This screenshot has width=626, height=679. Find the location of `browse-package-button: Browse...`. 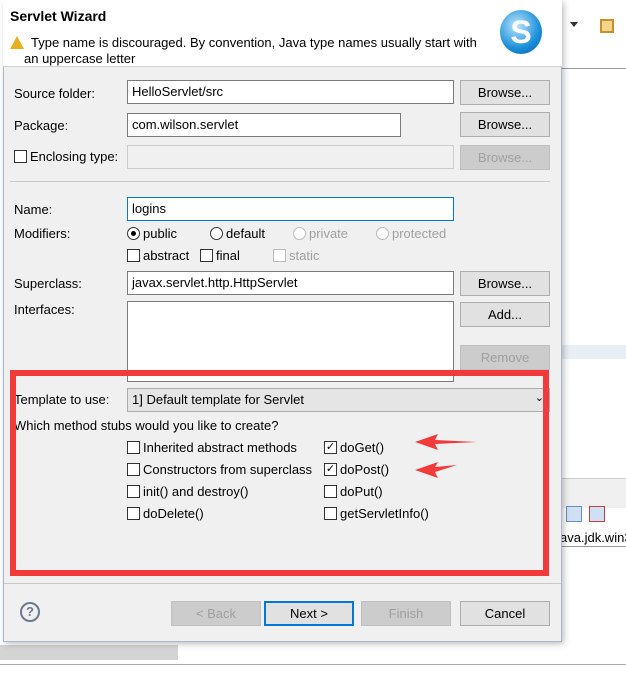

browse-package-button: Browse... is located at coordinates (505, 124).